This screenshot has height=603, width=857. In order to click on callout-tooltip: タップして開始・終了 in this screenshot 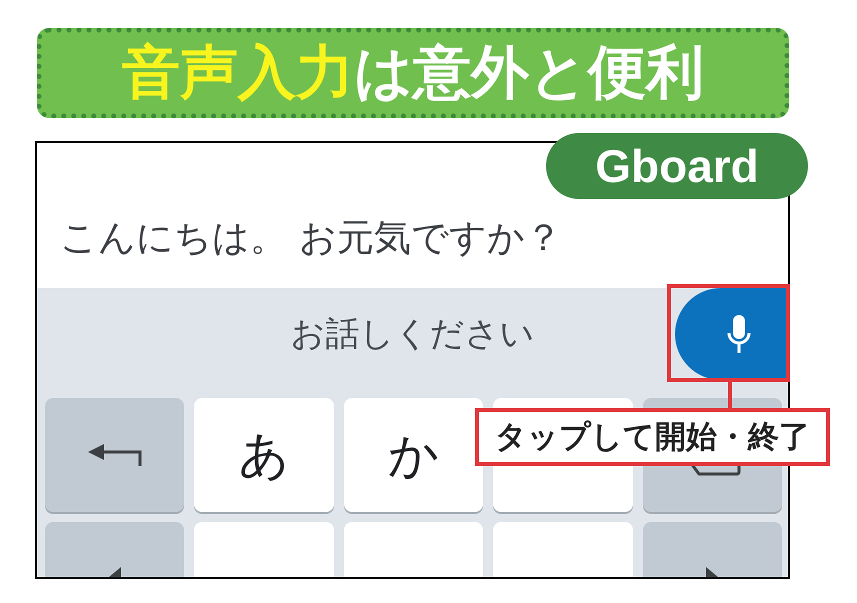, I will do `click(652, 437)`.